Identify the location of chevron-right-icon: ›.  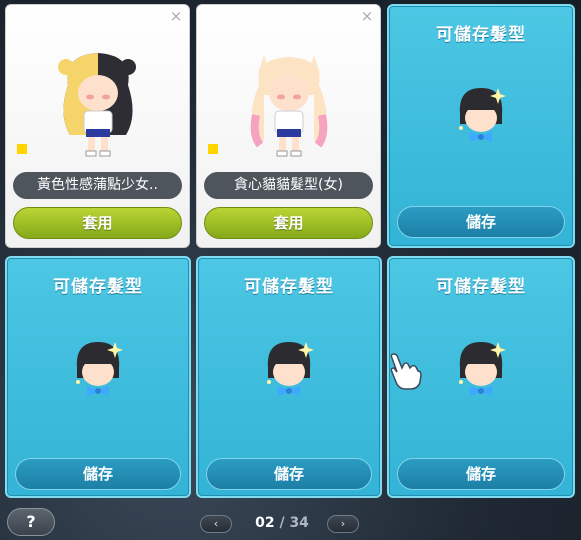
(343, 523).